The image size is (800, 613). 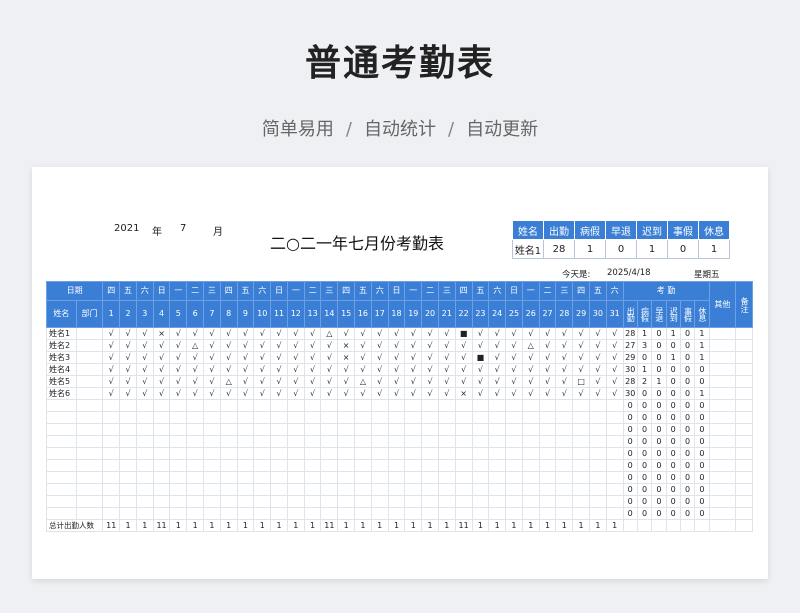 I want to click on employee-name: 姓名2, so click(x=61, y=345).